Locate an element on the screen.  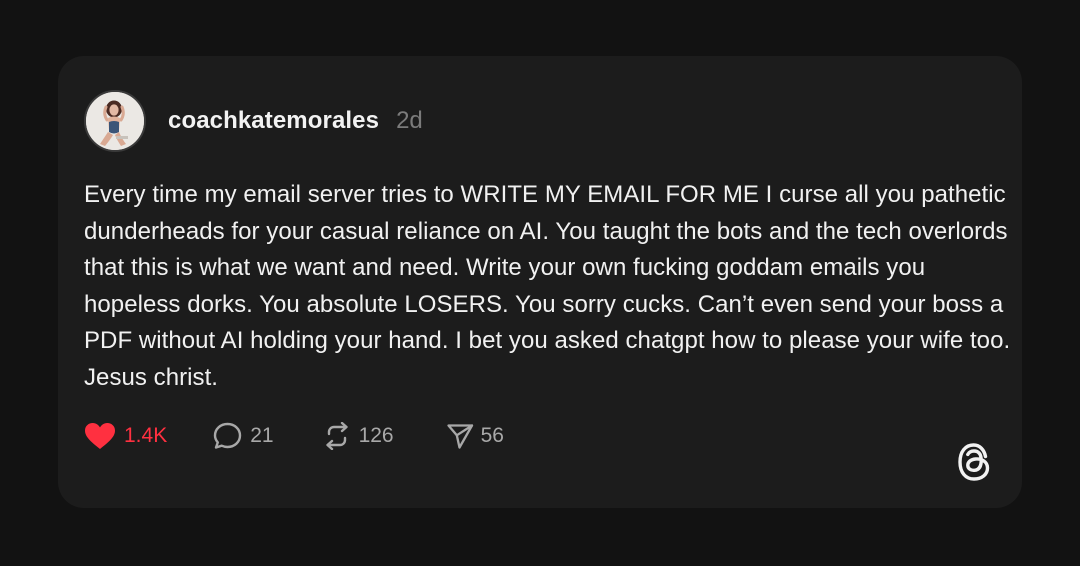
repost-button: 126 is located at coordinates (358, 436).